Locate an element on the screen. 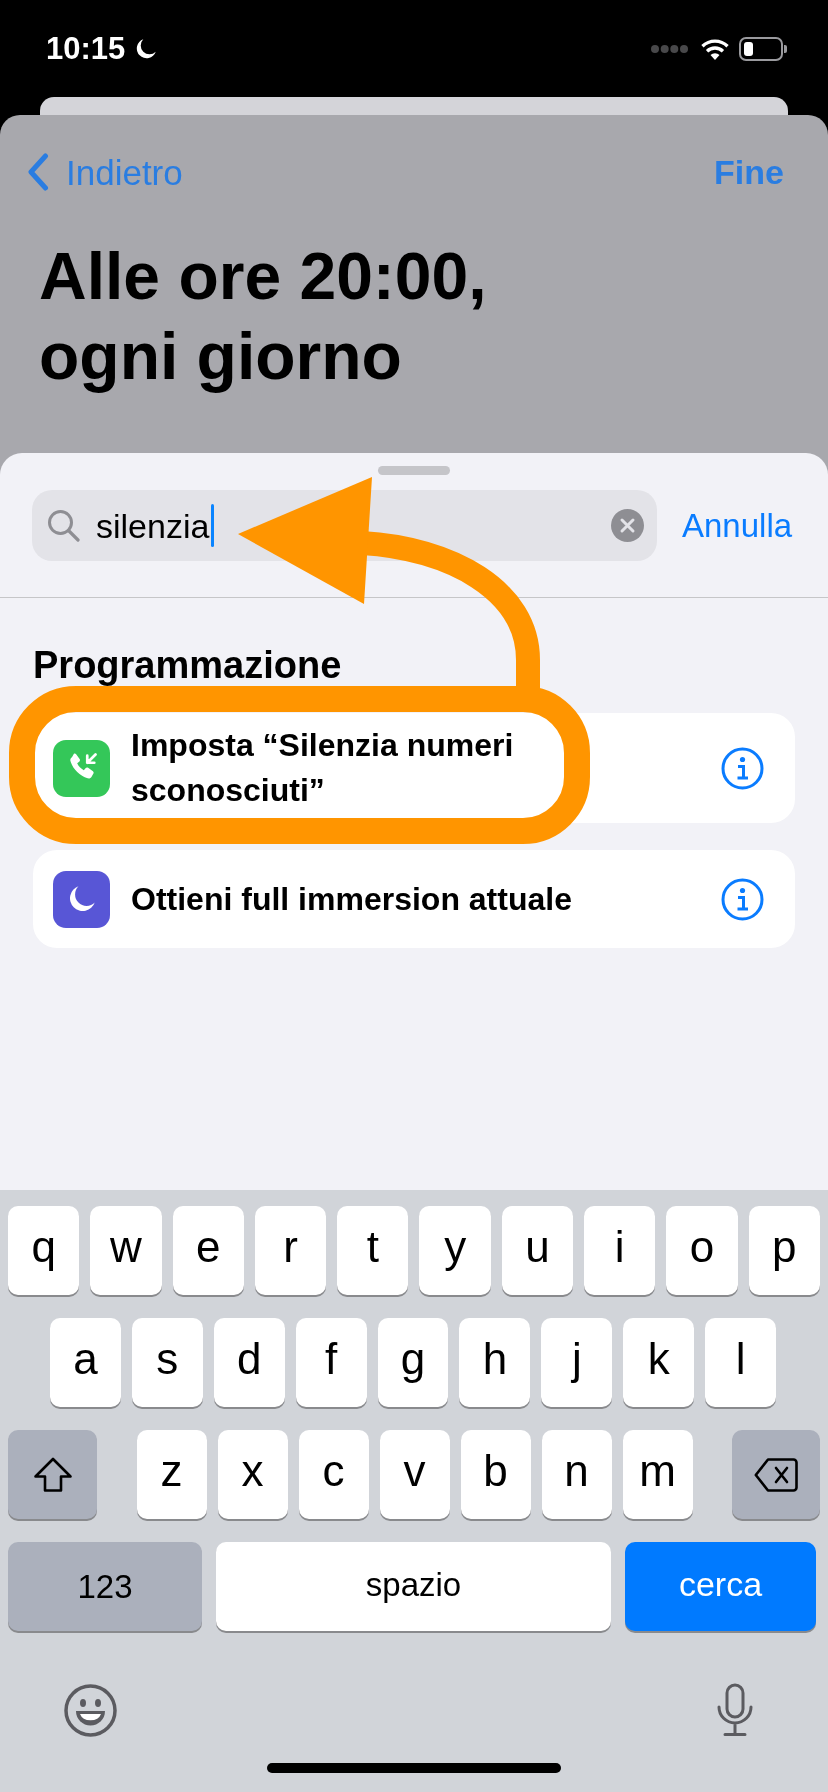 The image size is (828, 1792). keyboard-key: k is located at coordinates (659, 1362).